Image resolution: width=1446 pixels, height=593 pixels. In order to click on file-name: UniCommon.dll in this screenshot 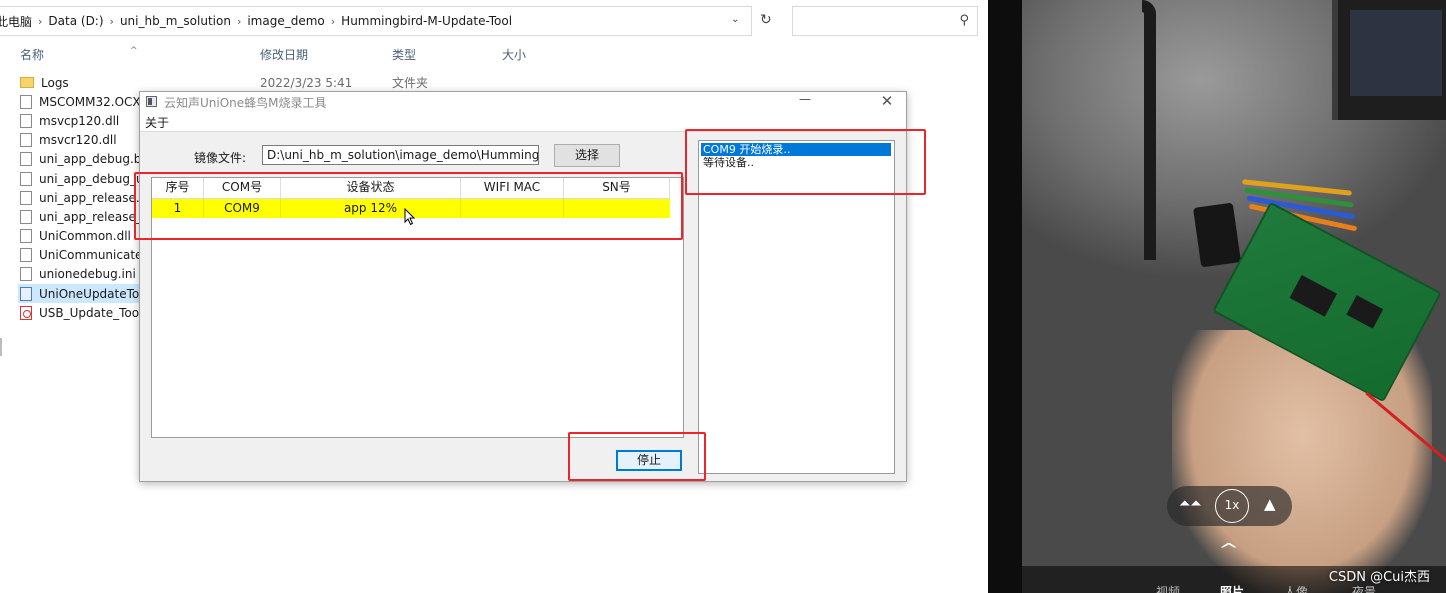, I will do `click(85, 235)`.